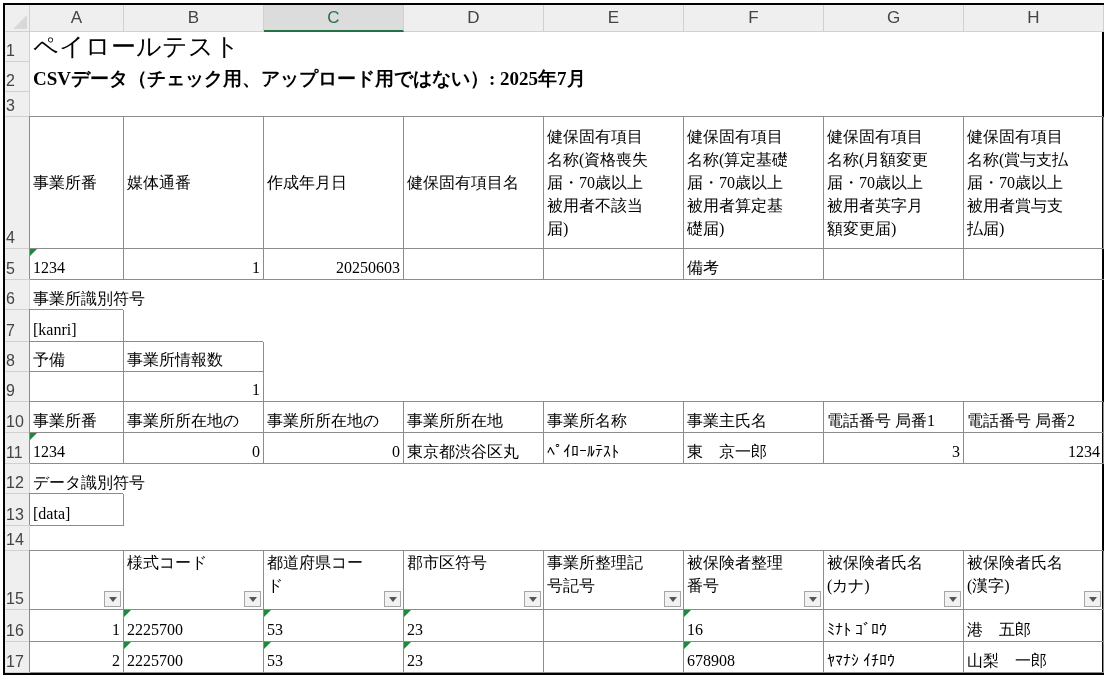 This screenshot has width=1106, height=683. I want to click on row-header: 9, so click(17, 387).